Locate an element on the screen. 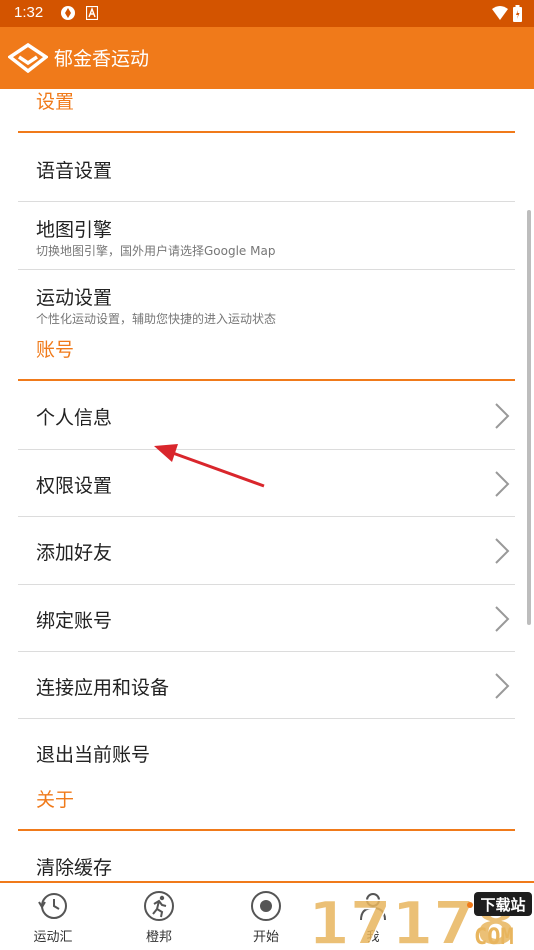  tab-sport-hub: 运动汇 is located at coordinates (53, 916).